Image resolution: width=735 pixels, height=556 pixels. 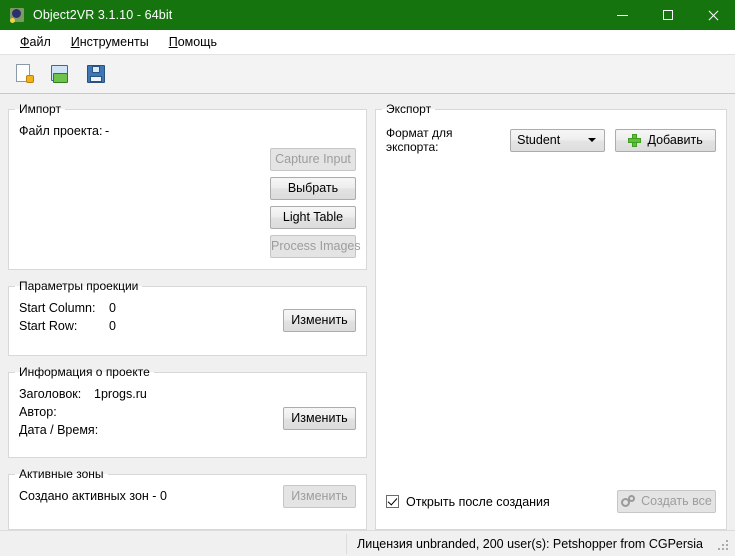 What do you see at coordinates (107, 131) in the screenshot?
I see `project-file-value: -` at bounding box center [107, 131].